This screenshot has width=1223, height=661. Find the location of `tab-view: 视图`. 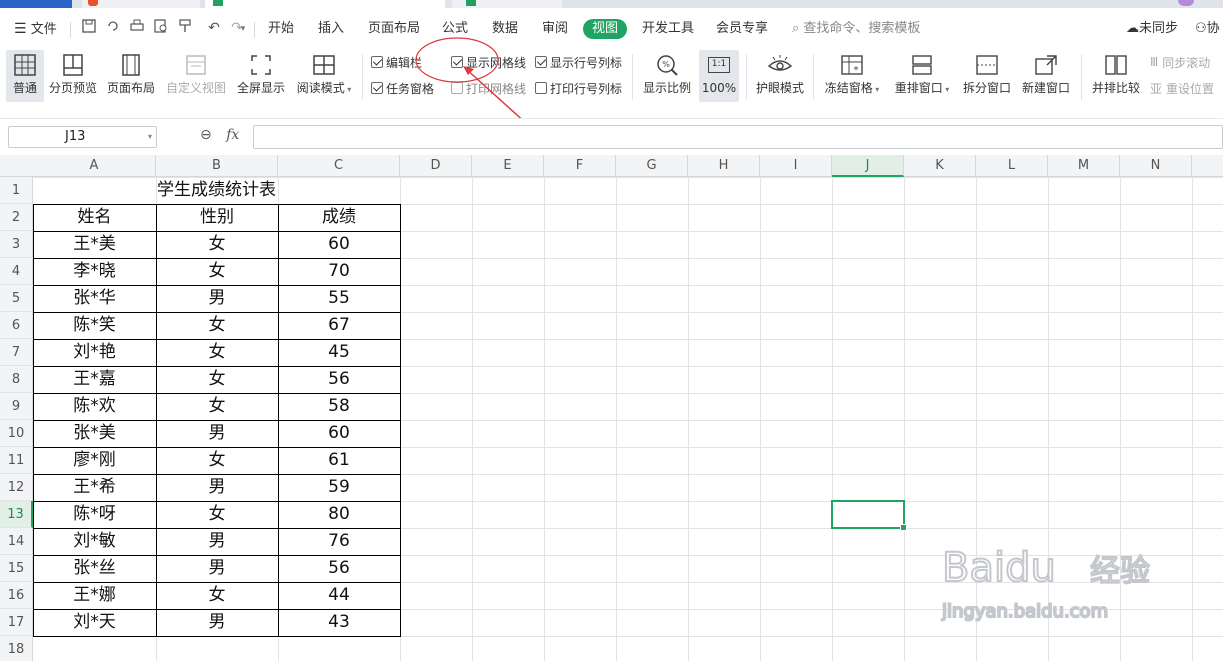

tab-view: 视图 is located at coordinates (605, 29).